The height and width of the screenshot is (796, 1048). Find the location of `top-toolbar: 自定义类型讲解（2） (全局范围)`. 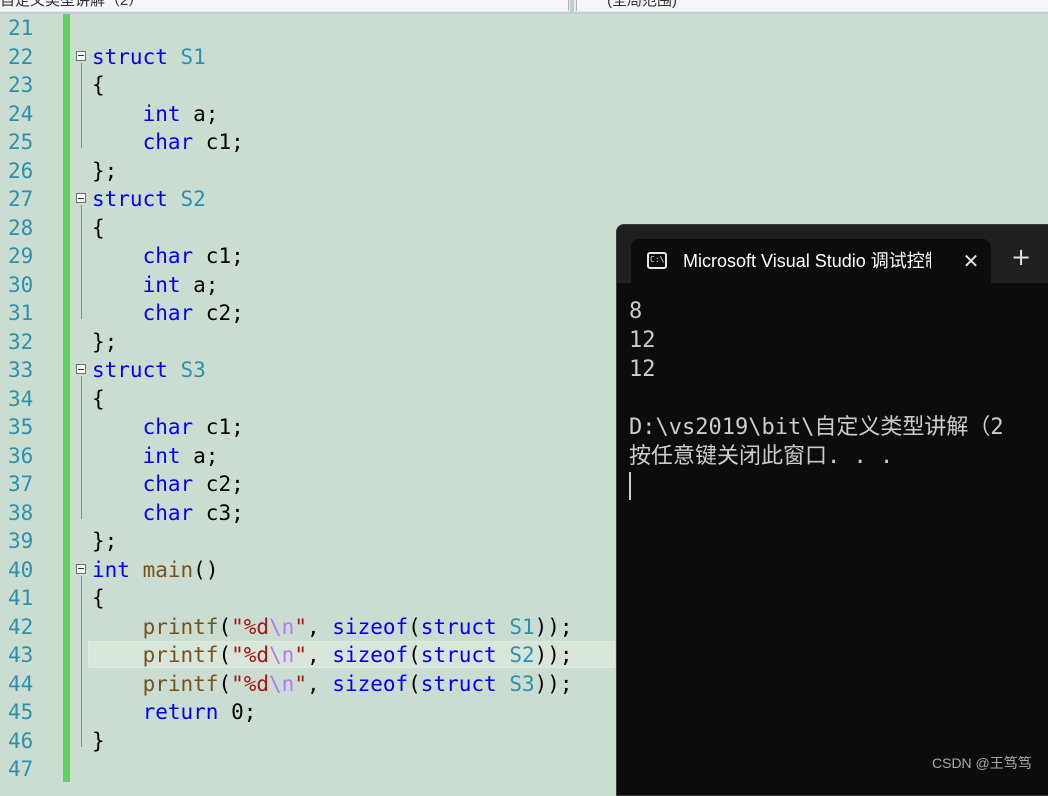

top-toolbar: 自定义类型讲解（2） (全局范围) is located at coordinates (524, 7).